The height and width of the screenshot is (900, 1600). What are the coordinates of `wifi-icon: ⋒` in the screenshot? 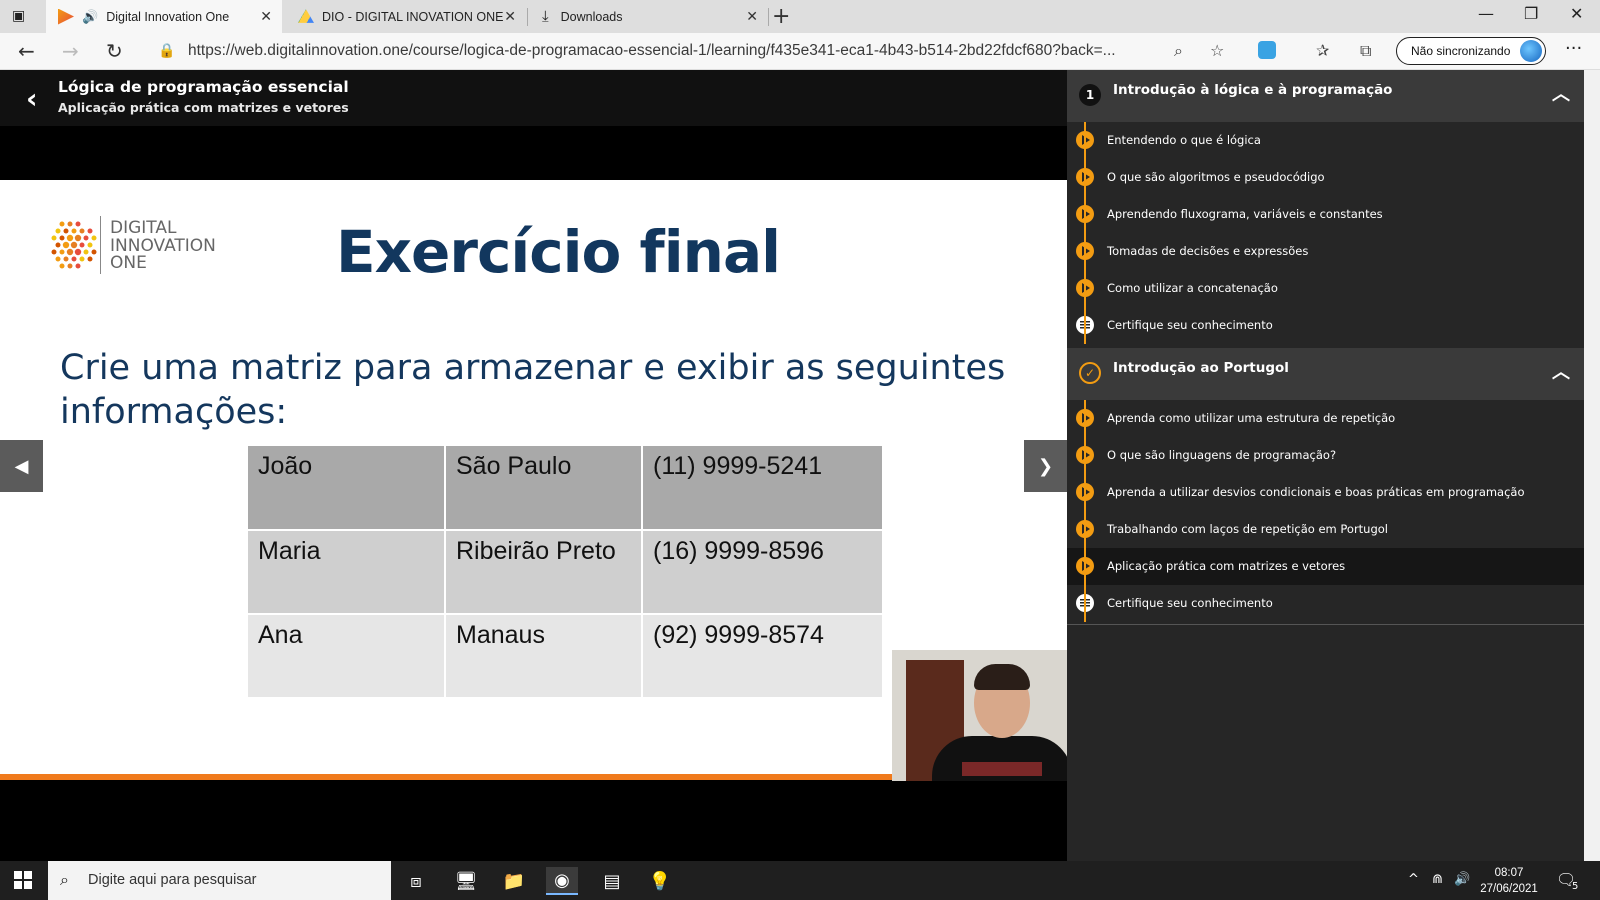 It's located at (1437, 879).